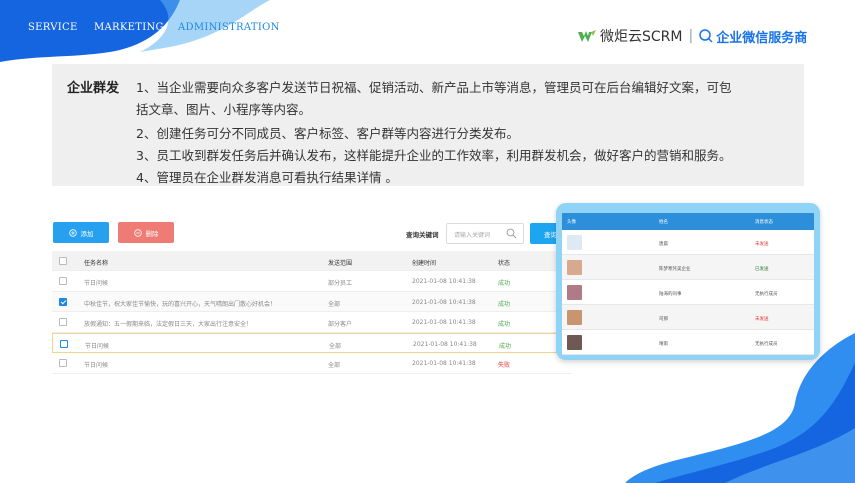 Image resolution: width=855 pixels, height=483 pixels. Describe the element at coordinates (168, 324) in the screenshot. I see `task-name: 放假通知：五一假期来临，法定假日三天，大家出行注意安全！` at that location.